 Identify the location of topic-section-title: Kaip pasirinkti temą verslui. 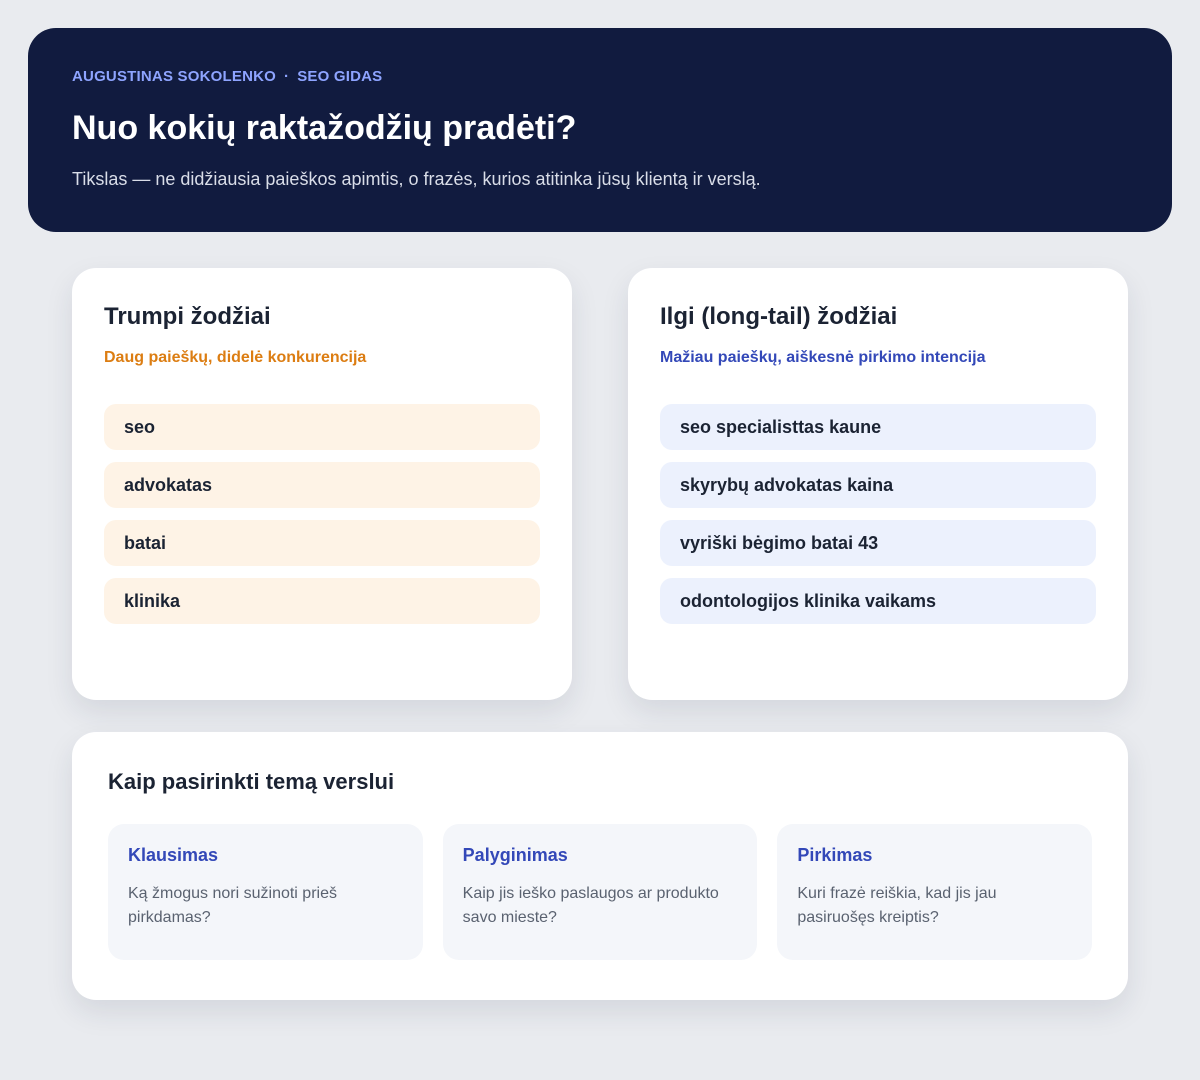
(251, 781).